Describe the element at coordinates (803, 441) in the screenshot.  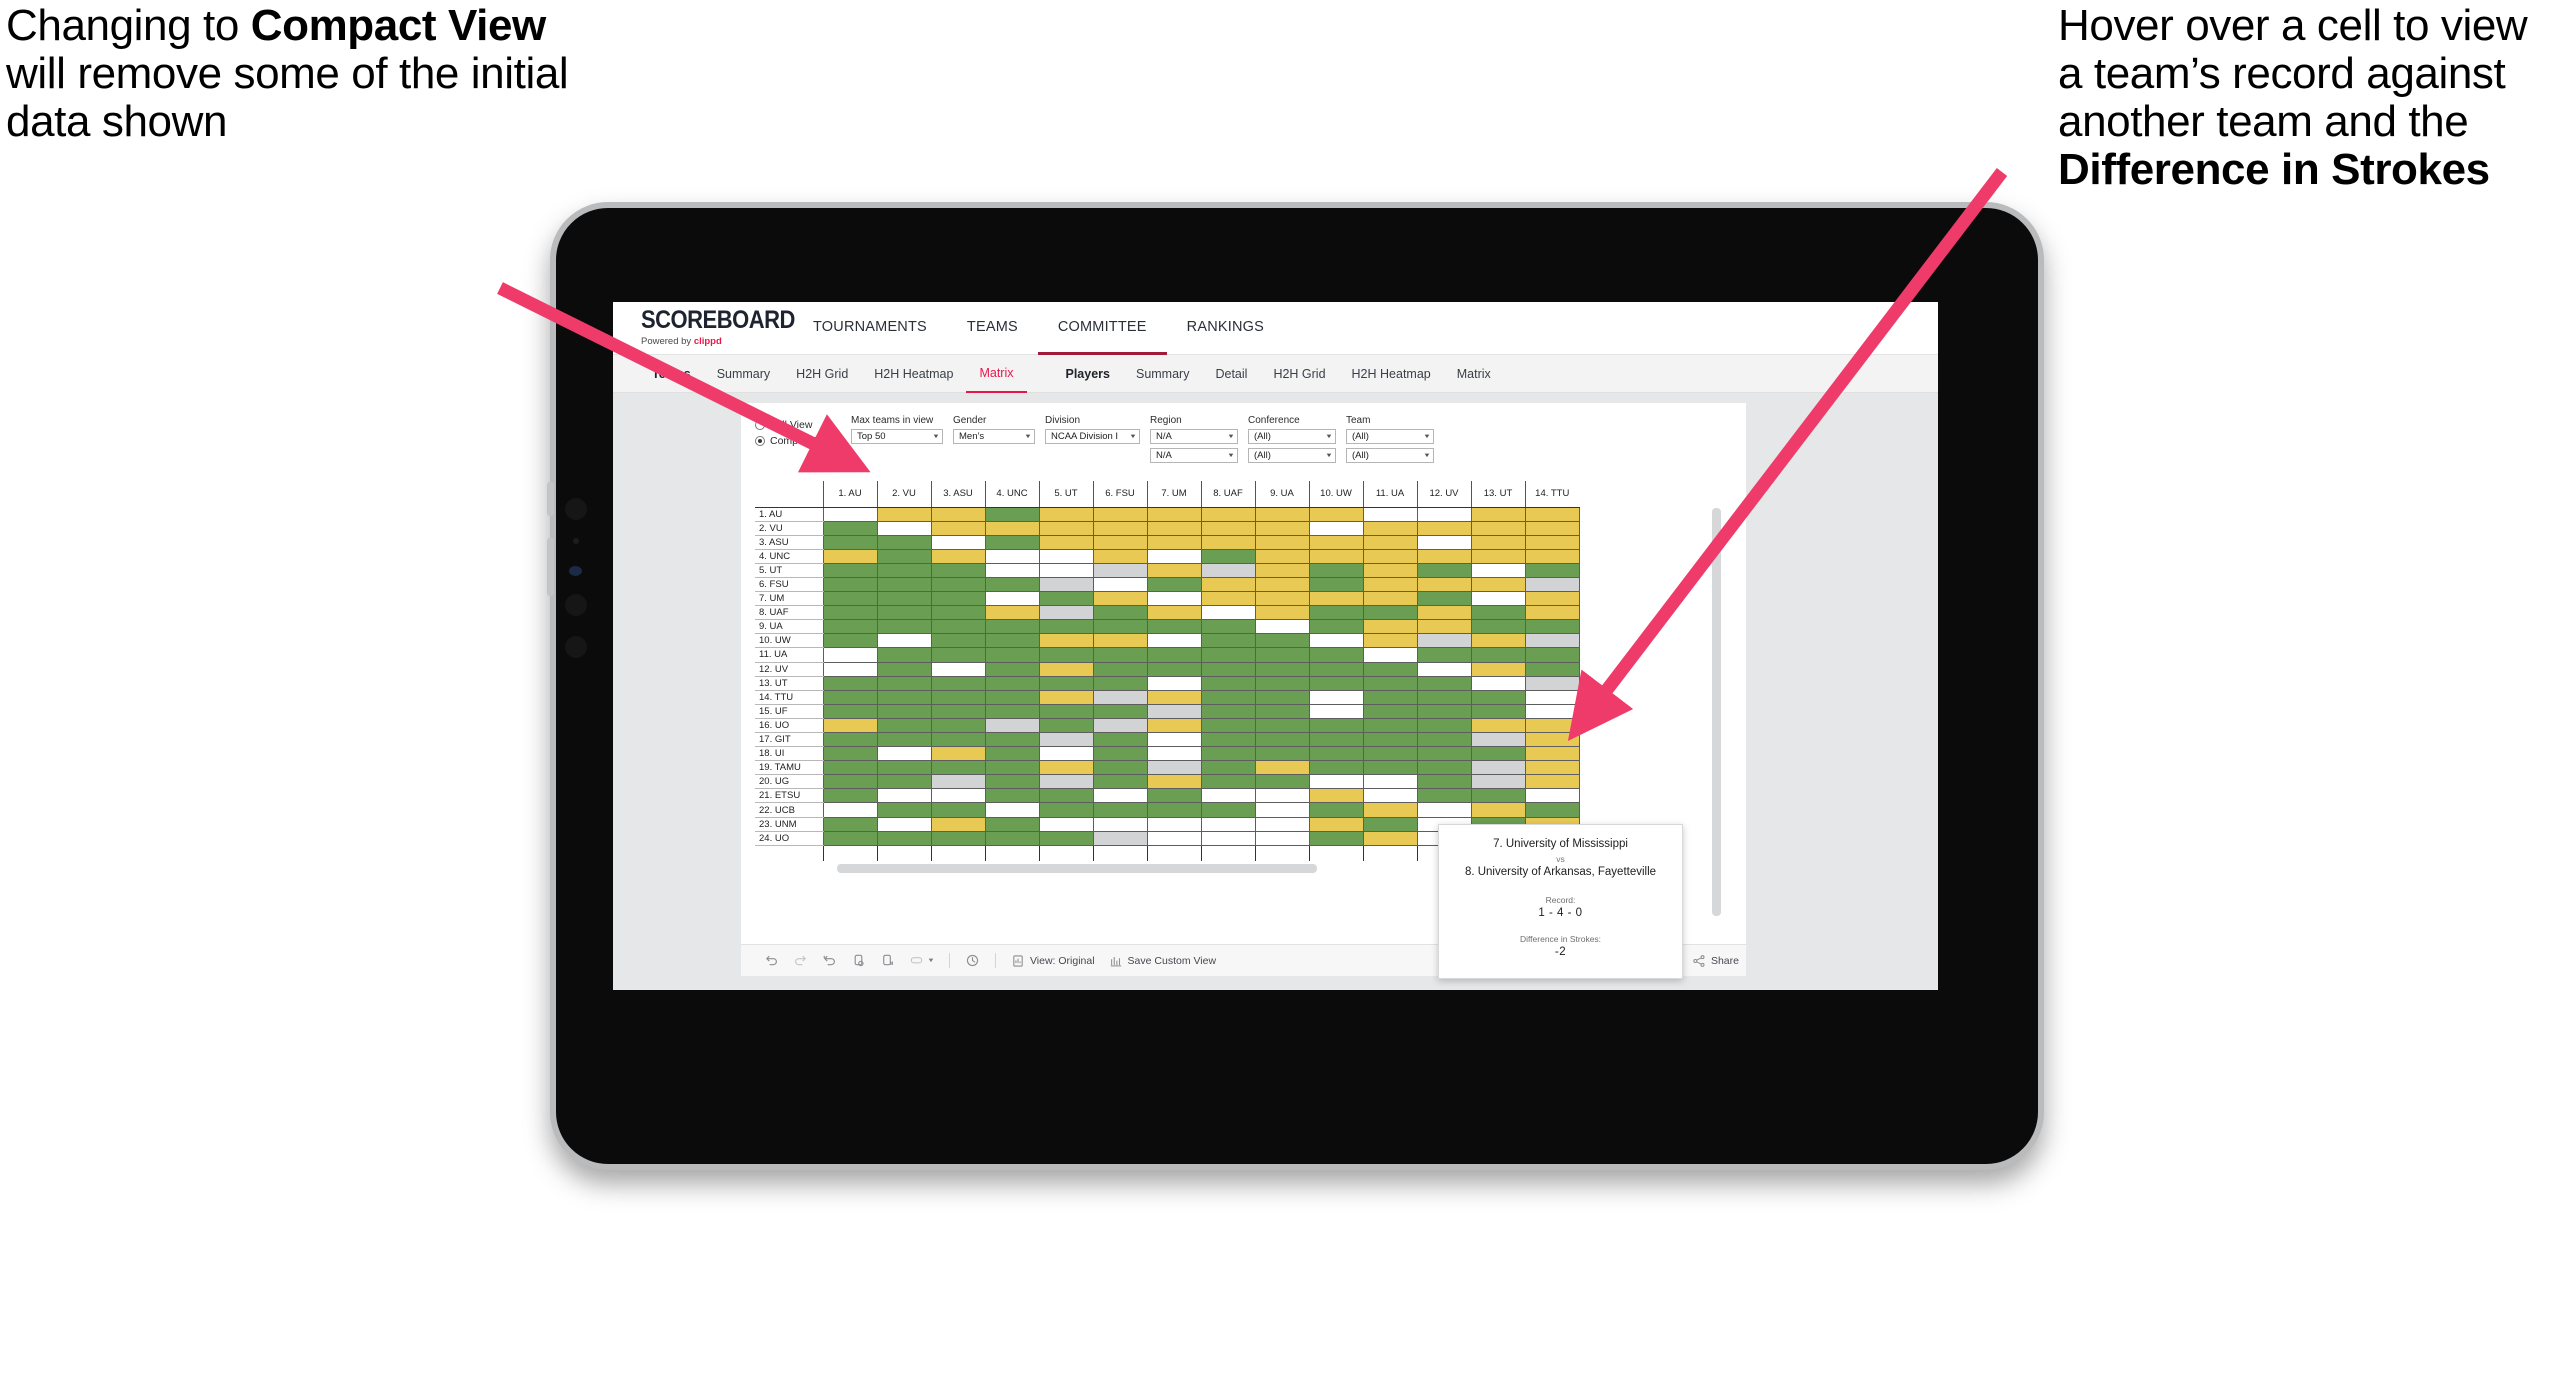
I see `radio-compact-view: Compact View` at that location.